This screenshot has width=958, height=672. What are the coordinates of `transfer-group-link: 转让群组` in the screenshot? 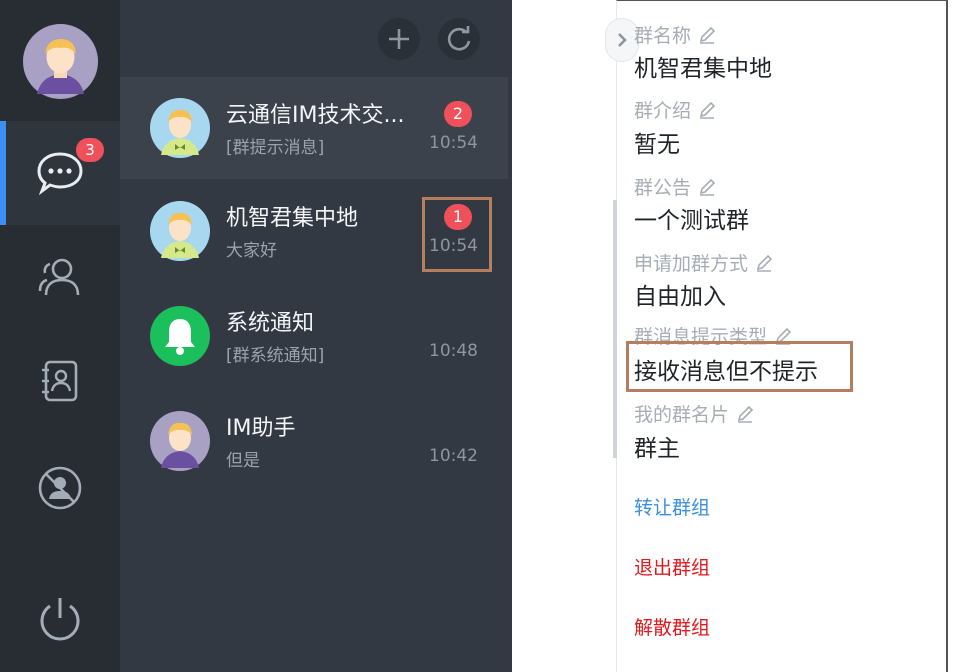 It's located at (672, 506).